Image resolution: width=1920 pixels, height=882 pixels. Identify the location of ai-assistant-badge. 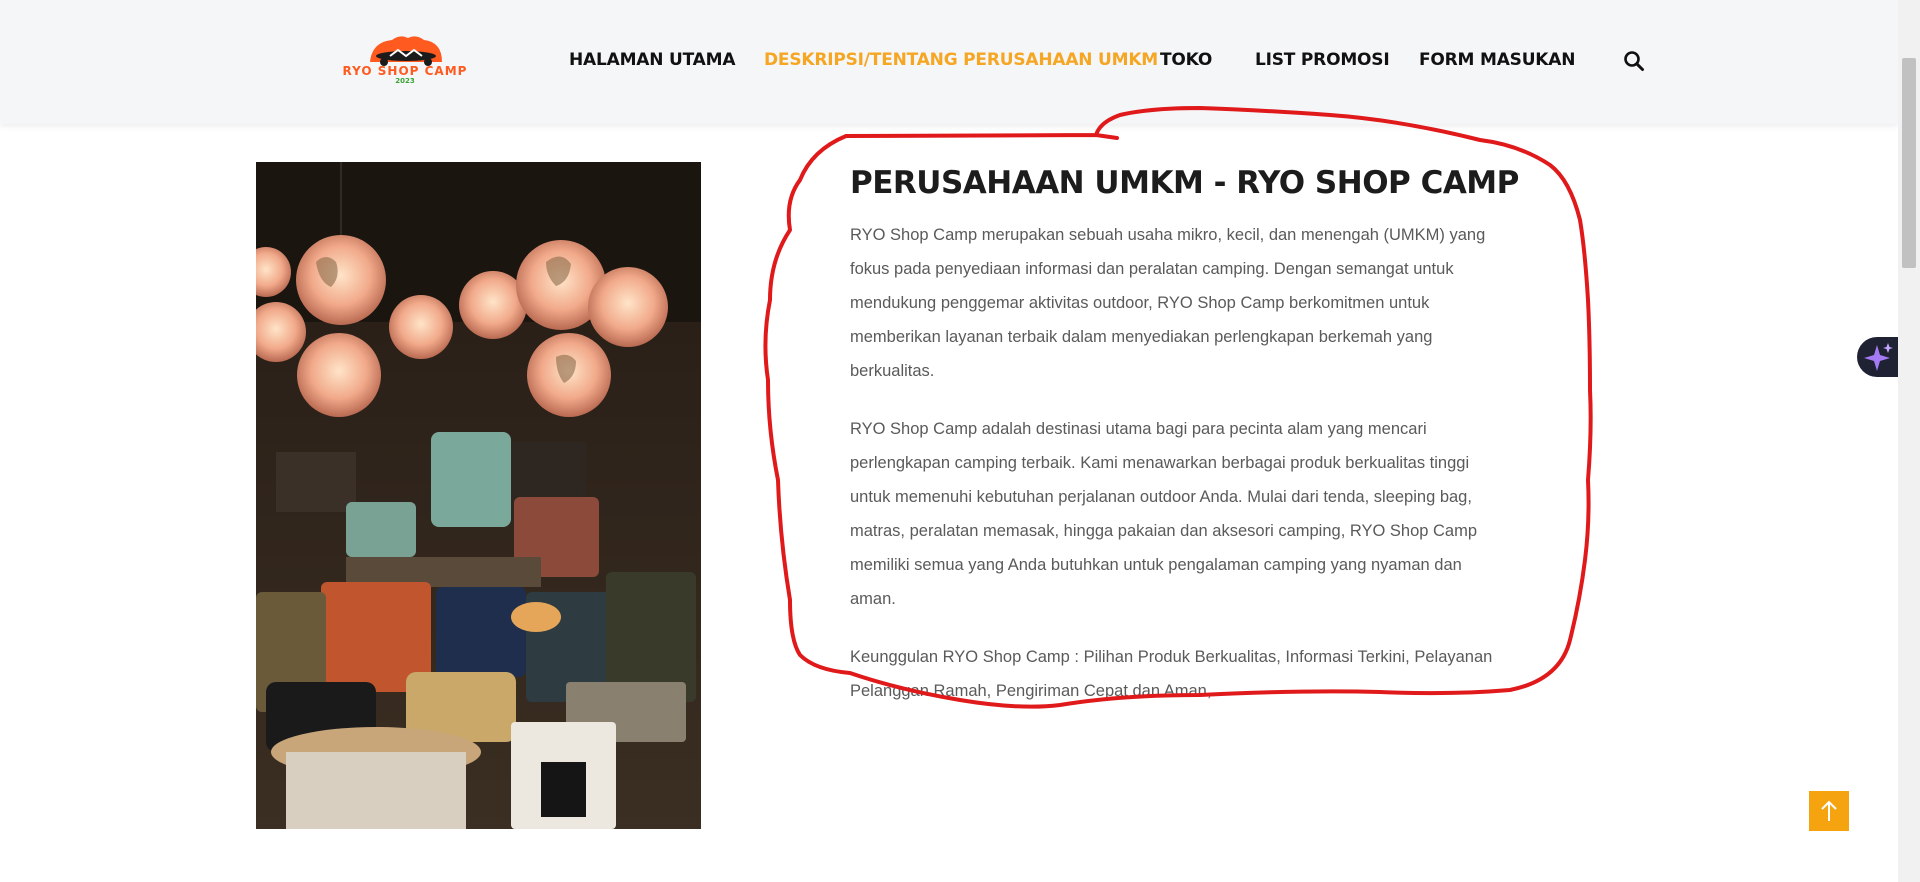
(1877, 357).